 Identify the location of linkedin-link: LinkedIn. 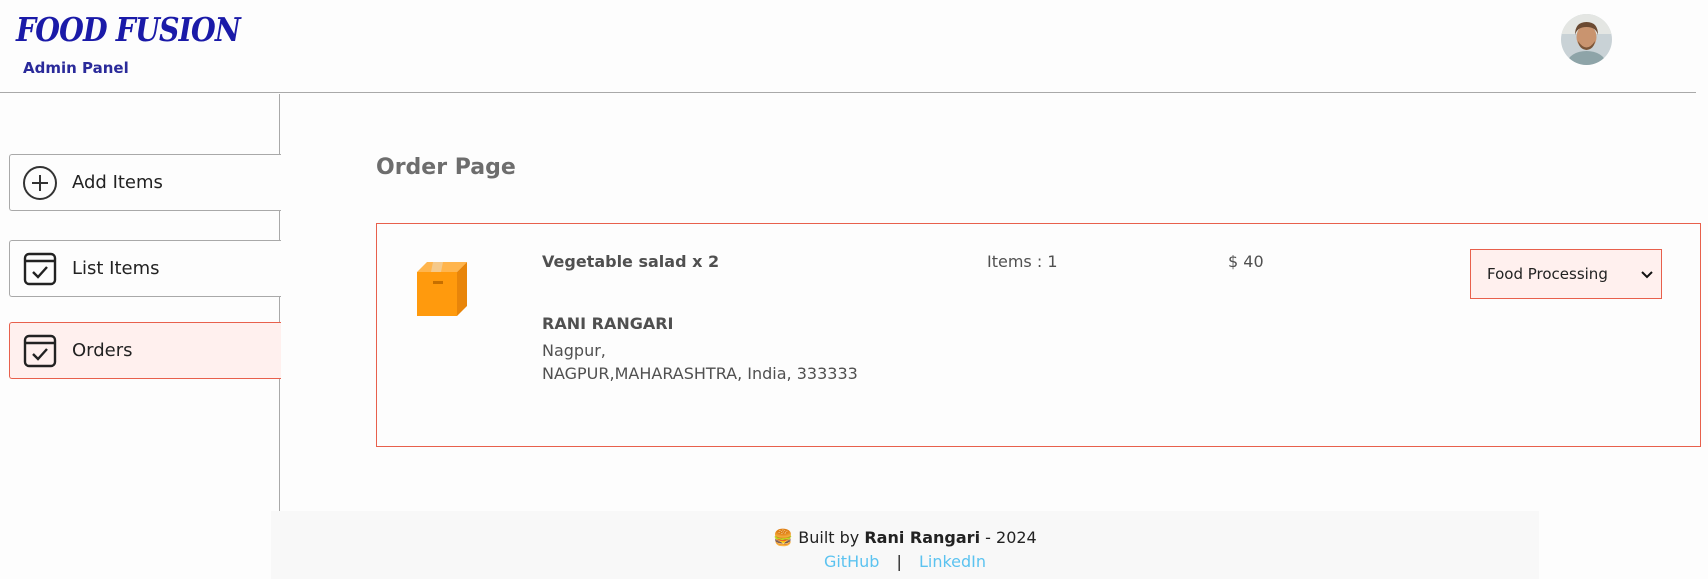
(952, 561).